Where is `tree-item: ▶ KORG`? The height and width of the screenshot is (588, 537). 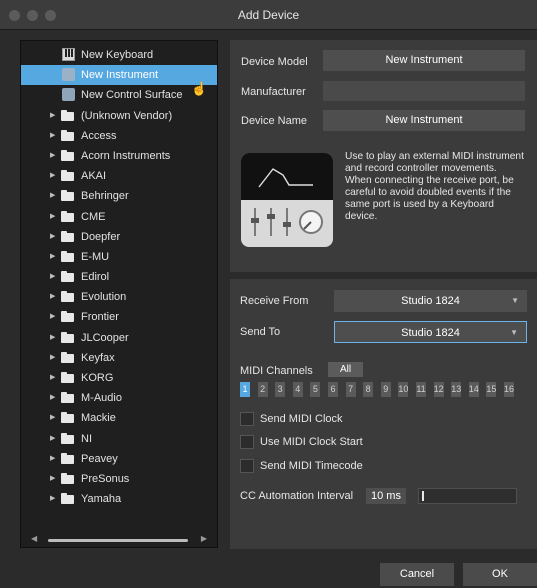
tree-item: ▶ KORG is located at coordinates (119, 378).